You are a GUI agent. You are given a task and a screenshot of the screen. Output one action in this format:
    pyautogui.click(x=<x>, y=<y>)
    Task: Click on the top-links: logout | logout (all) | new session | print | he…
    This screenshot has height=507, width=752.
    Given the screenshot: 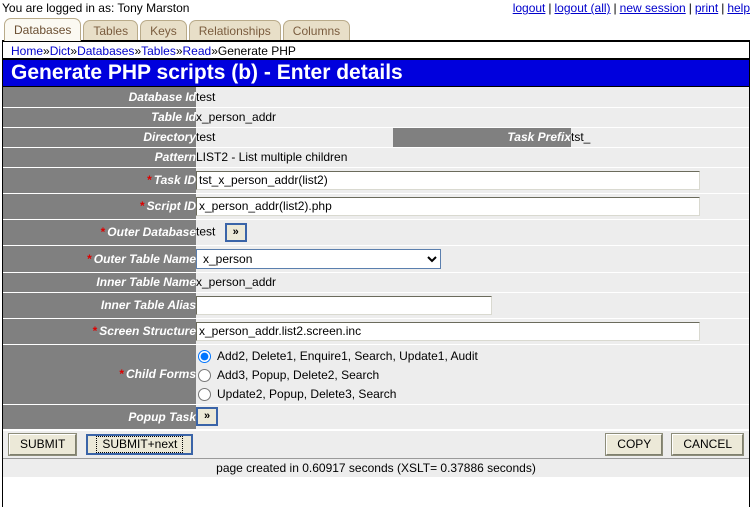 What is the action you would take?
    pyautogui.click(x=631, y=8)
    